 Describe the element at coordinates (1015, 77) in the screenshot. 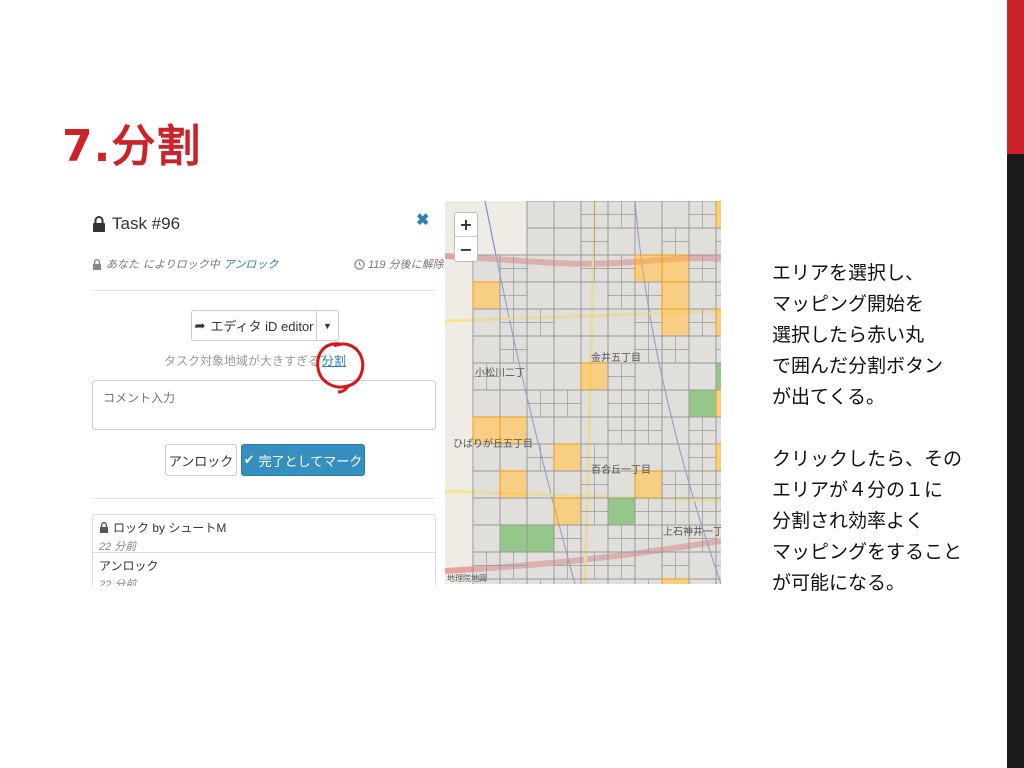

I see `edge-accent-red` at that location.